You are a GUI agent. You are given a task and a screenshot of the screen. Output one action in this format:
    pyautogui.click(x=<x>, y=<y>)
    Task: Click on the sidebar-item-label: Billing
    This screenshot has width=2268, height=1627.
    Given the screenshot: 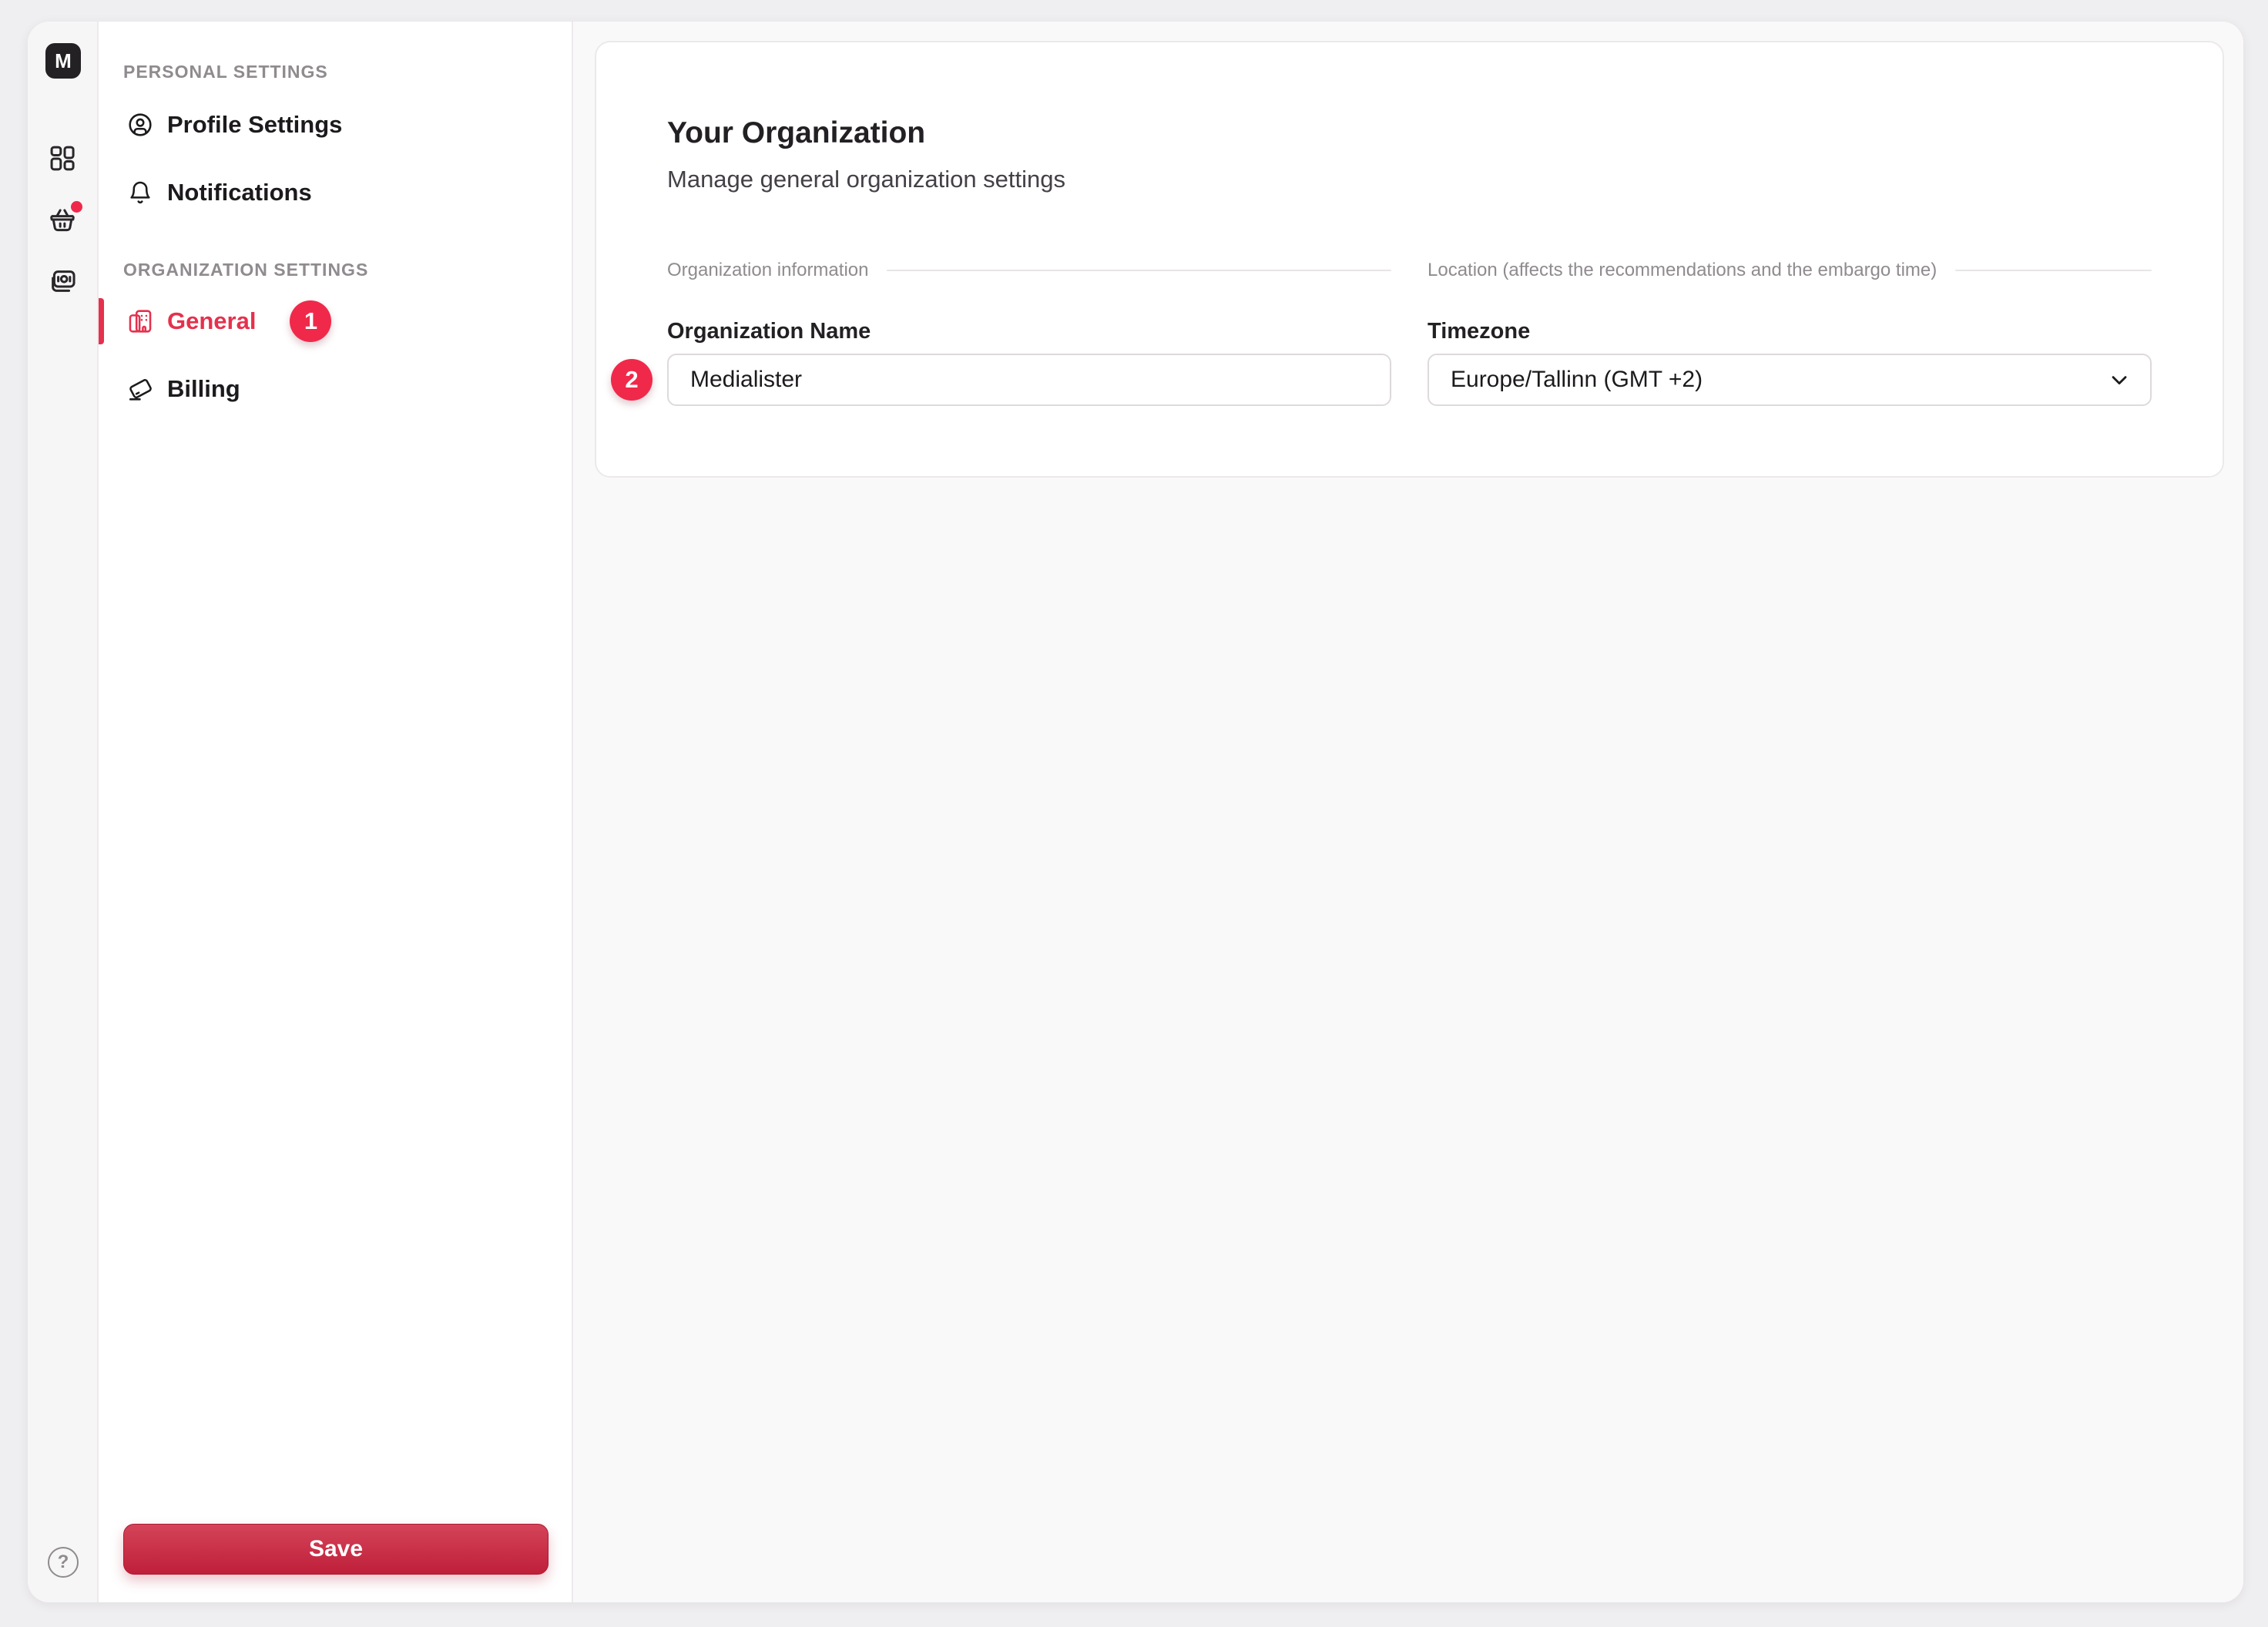 What is the action you would take?
    pyautogui.click(x=203, y=388)
    